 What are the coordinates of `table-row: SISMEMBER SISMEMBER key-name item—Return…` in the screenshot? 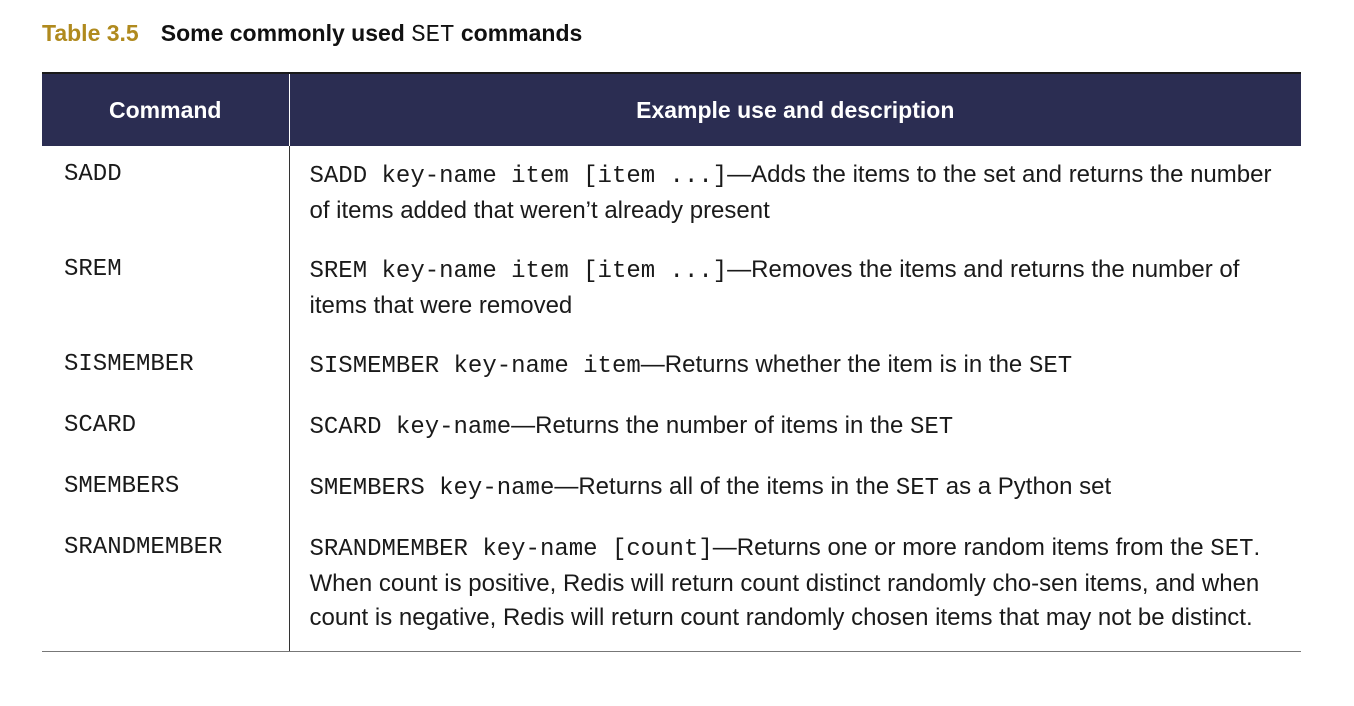 It's located at (671, 367).